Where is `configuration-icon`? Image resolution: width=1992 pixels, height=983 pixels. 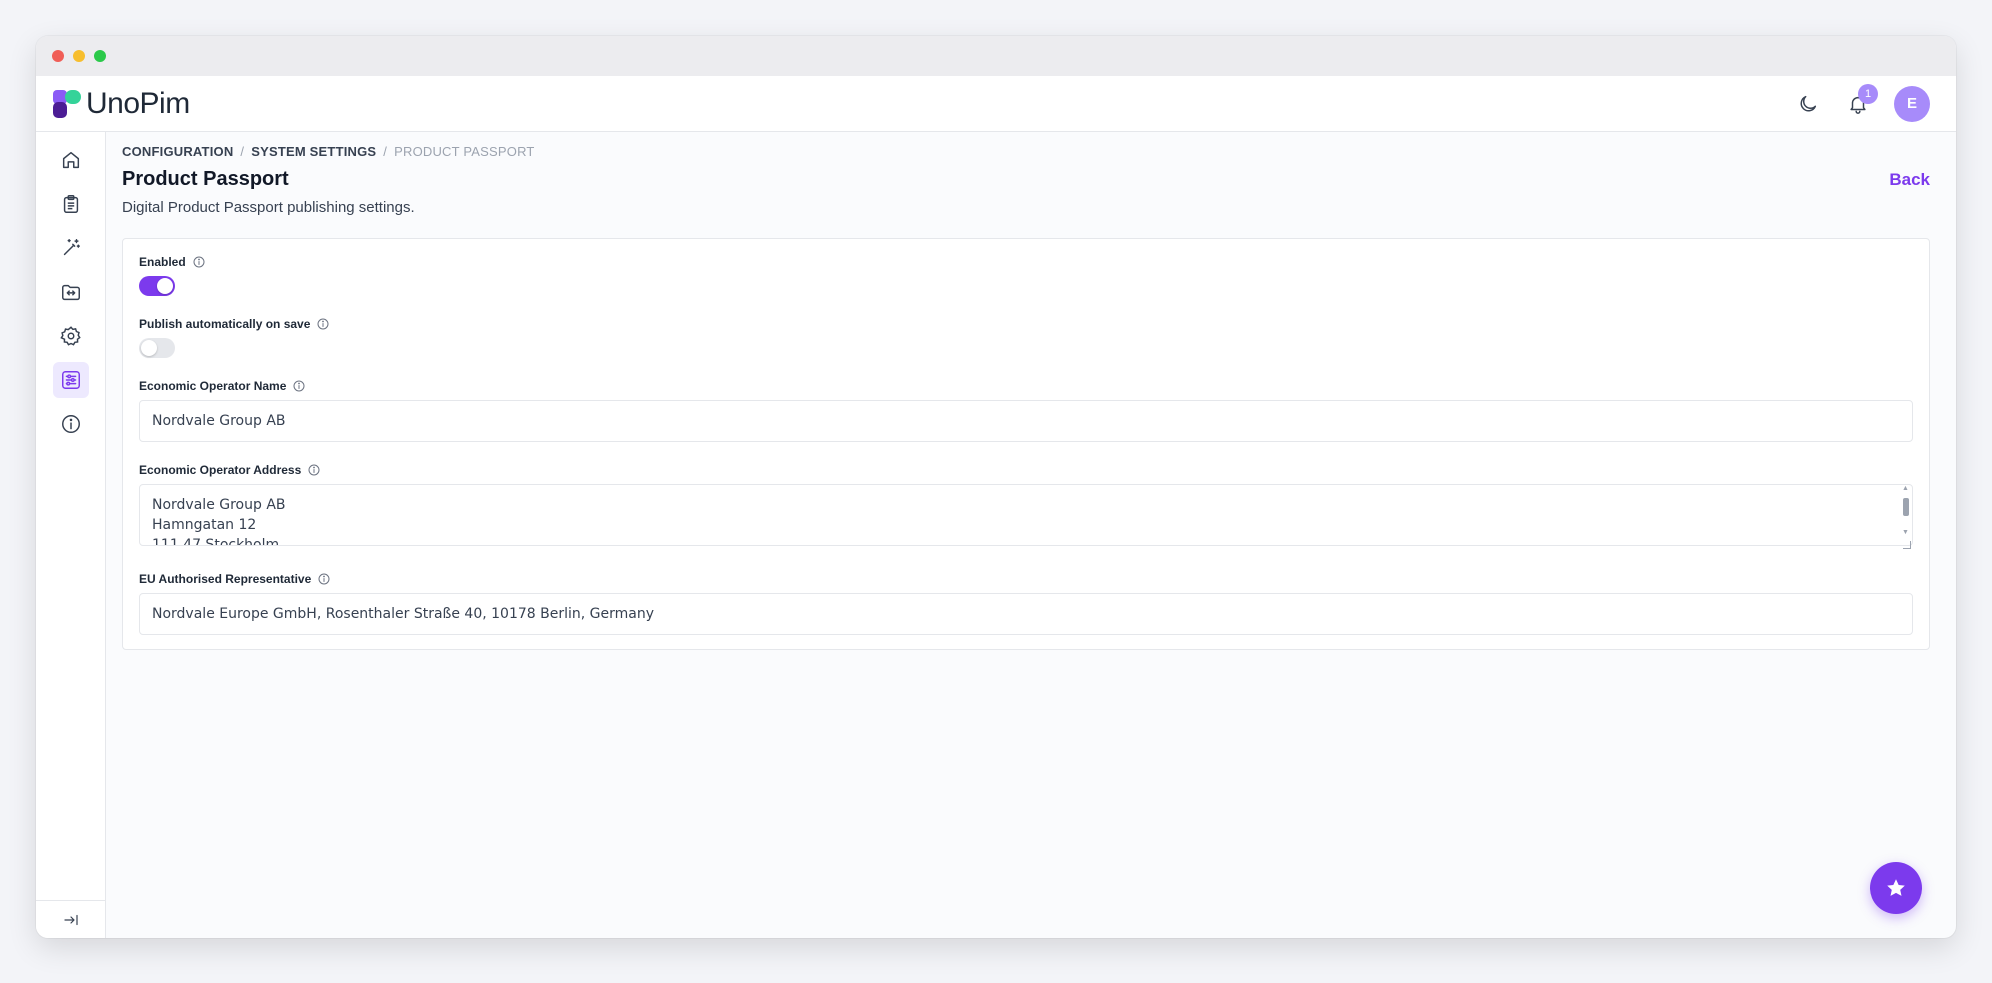 configuration-icon is located at coordinates (70, 380).